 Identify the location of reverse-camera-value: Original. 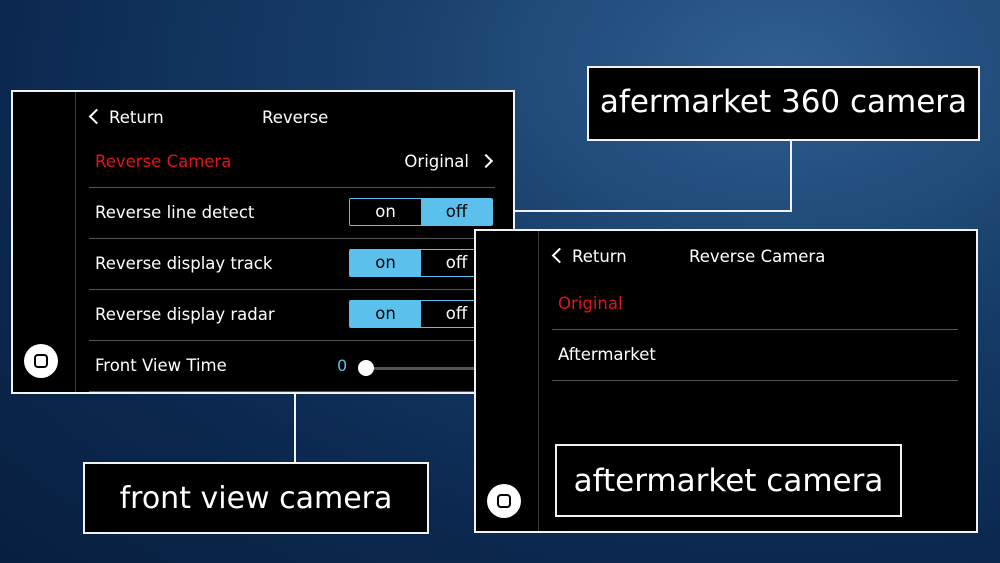
(449, 161).